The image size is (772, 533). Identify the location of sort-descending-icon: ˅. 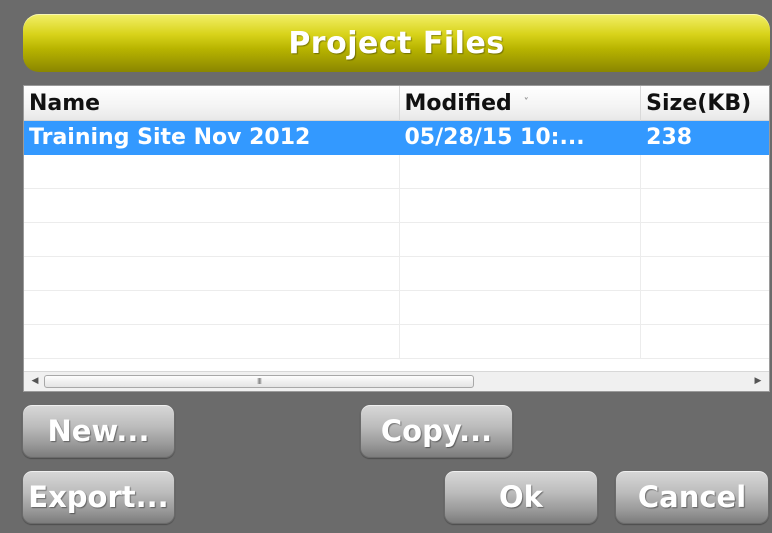
(526, 102).